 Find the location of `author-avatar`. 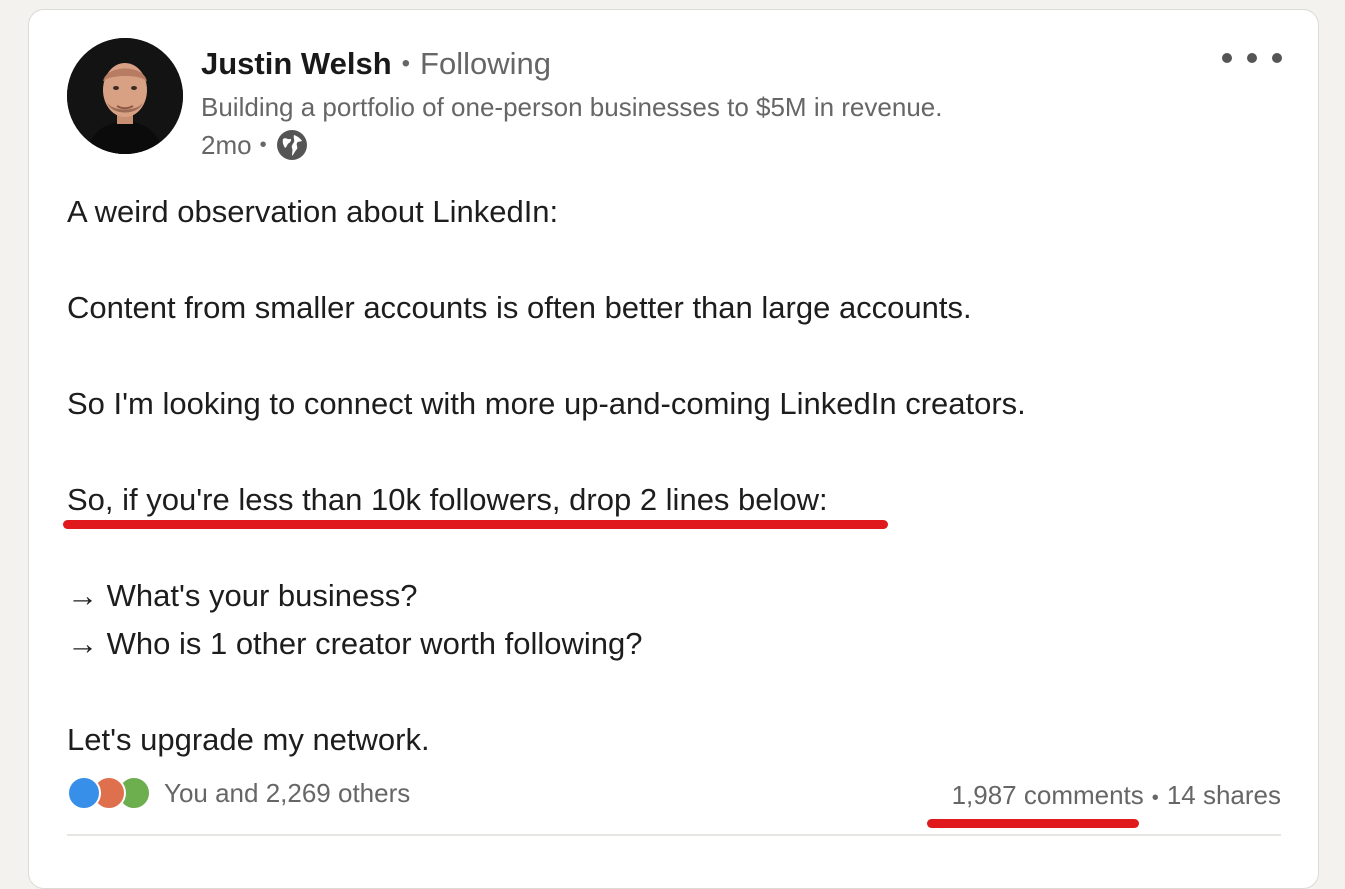

author-avatar is located at coordinates (125, 96).